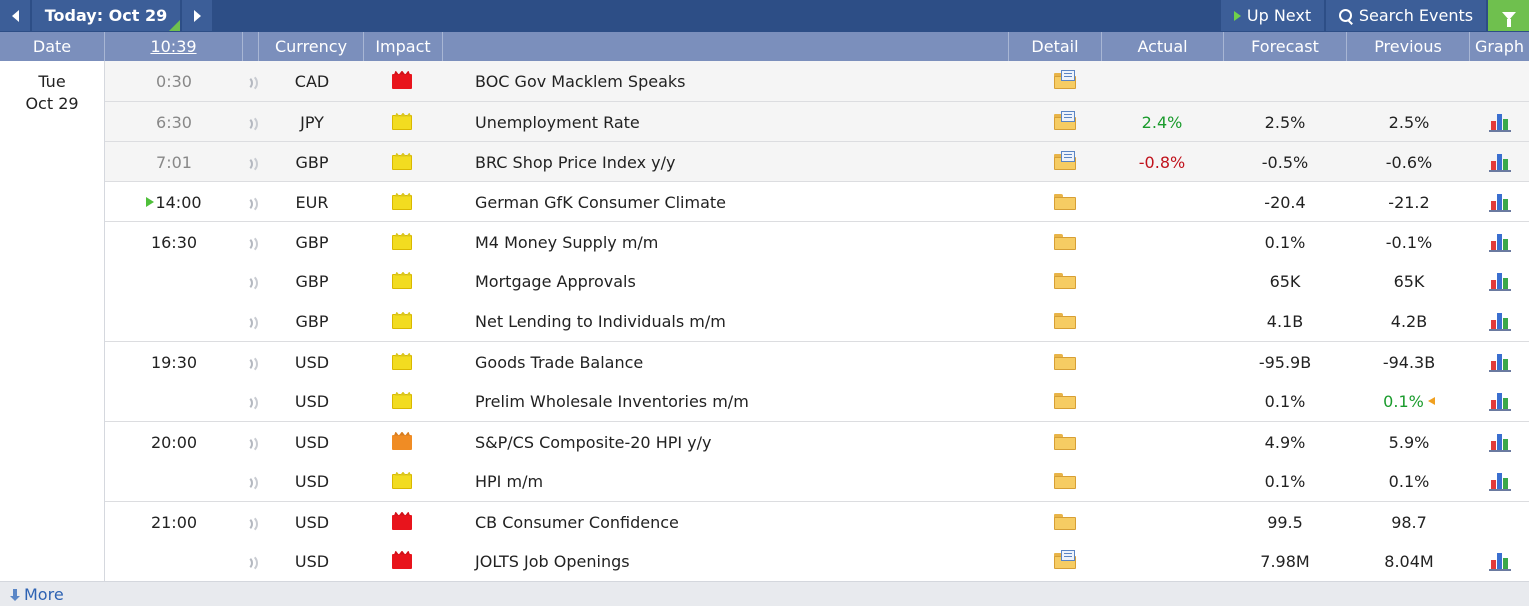 The image size is (1529, 606). What do you see at coordinates (106, 15) in the screenshot?
I see `today-button: Today: Oct 29` at bounding box center [106, 15].